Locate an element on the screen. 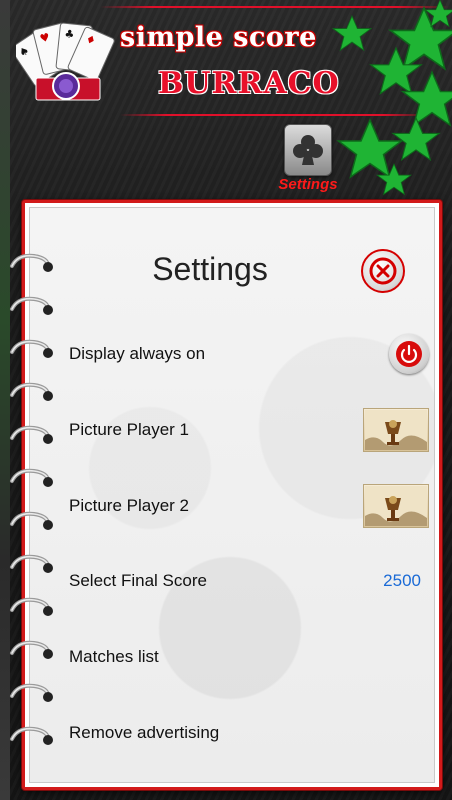  setting-matches-list: Matches list is located at coordinates (249, 657).